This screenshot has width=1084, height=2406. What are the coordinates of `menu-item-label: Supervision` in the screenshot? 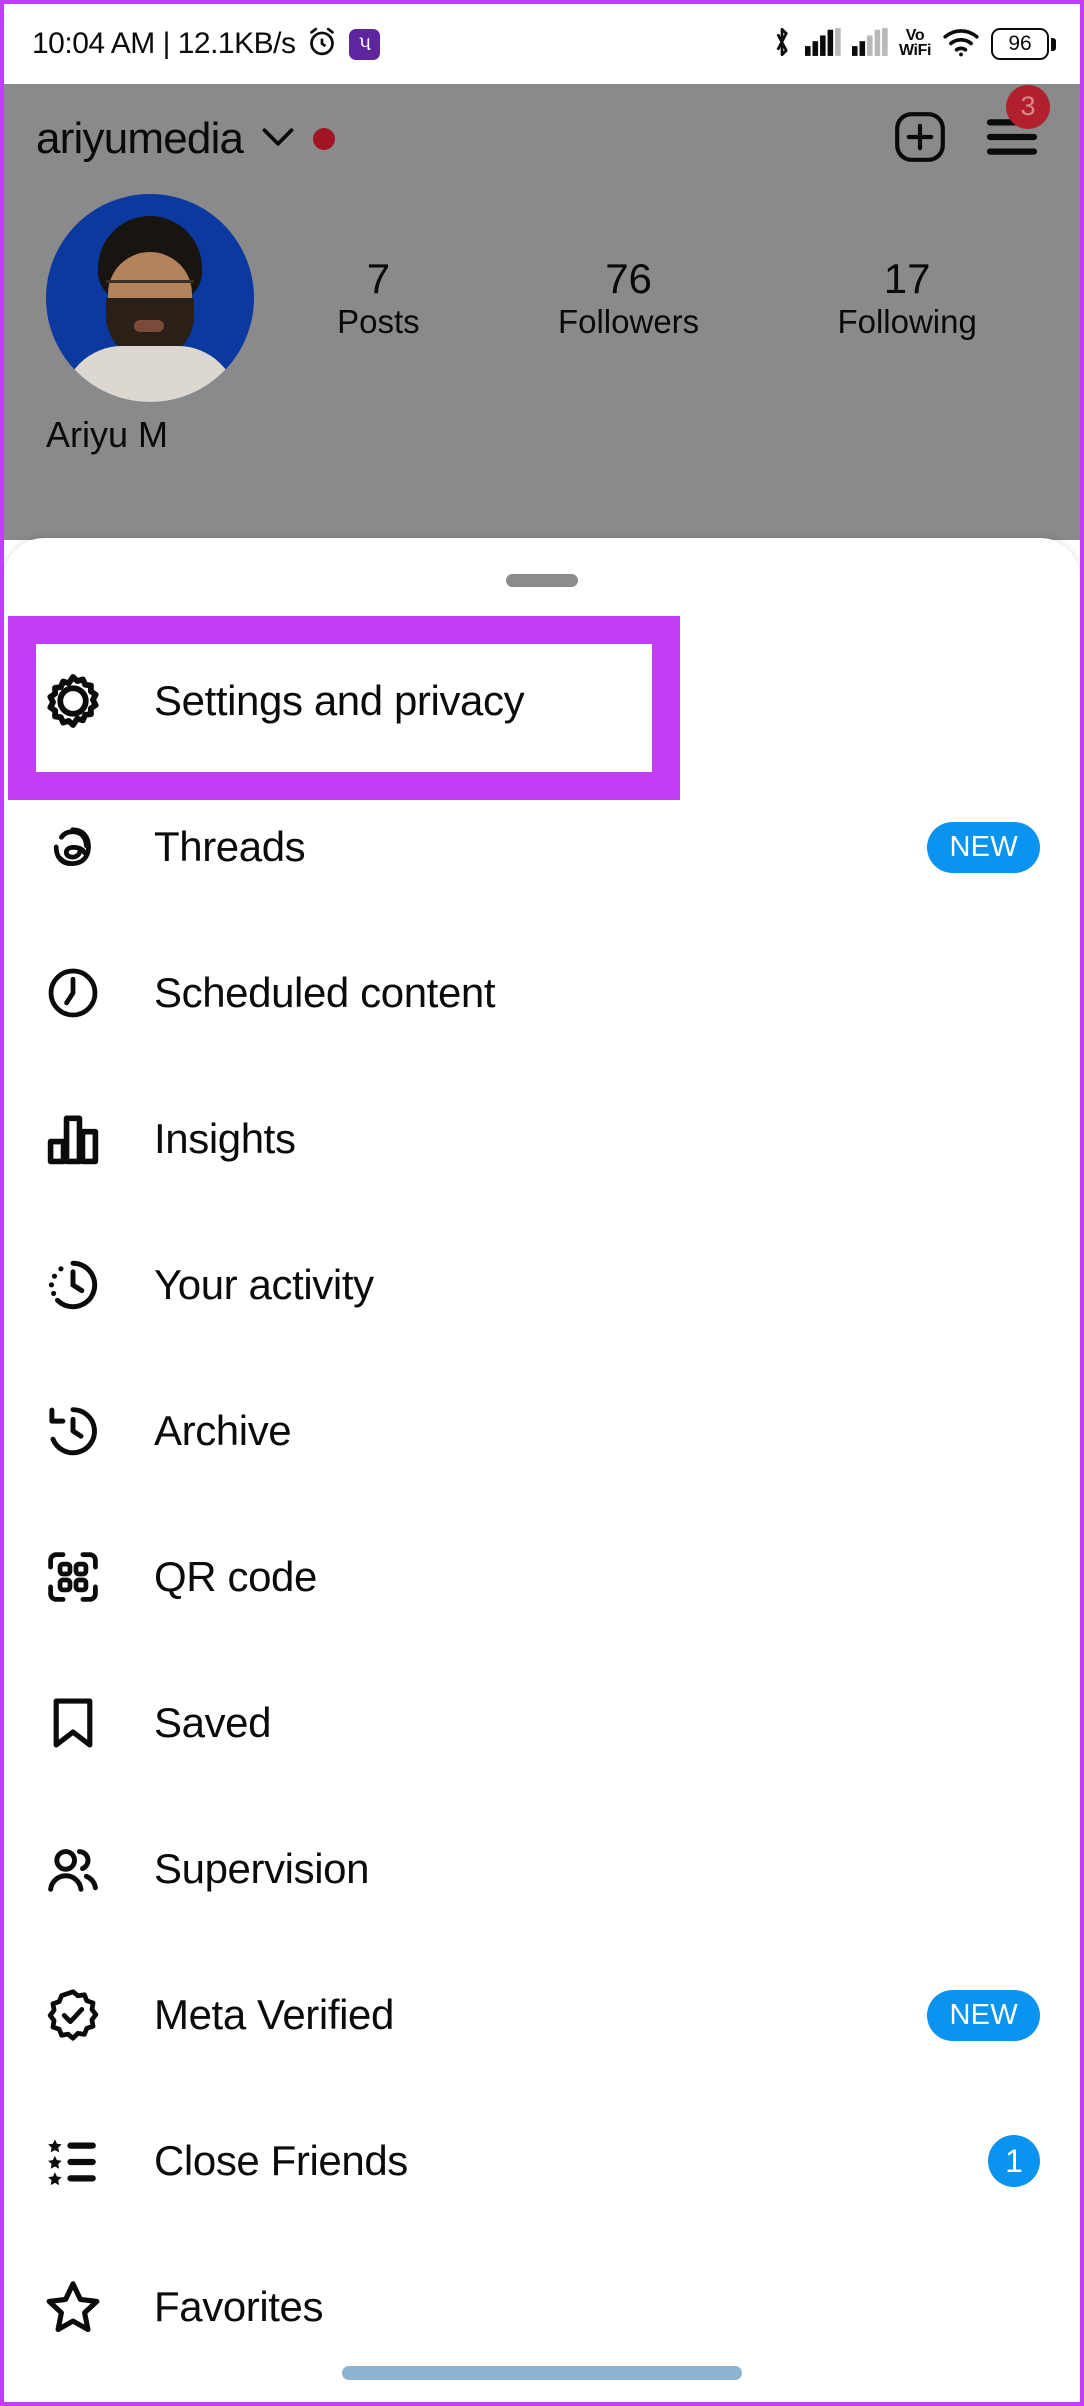 It's located at (262, 1868).